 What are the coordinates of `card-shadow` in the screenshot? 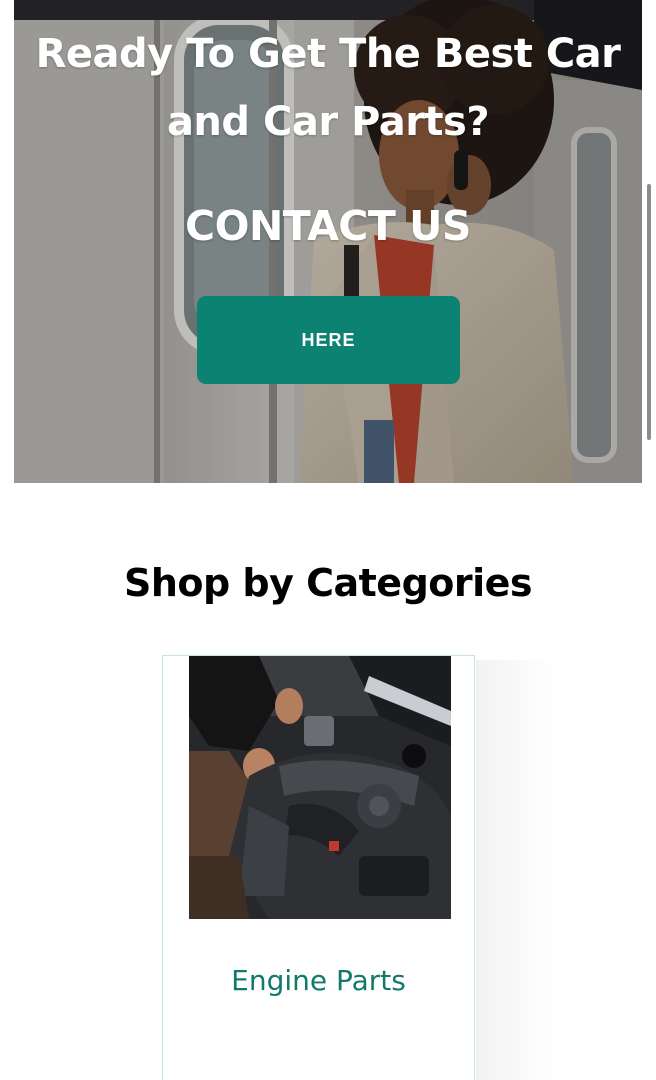 It's located at (516, 870).